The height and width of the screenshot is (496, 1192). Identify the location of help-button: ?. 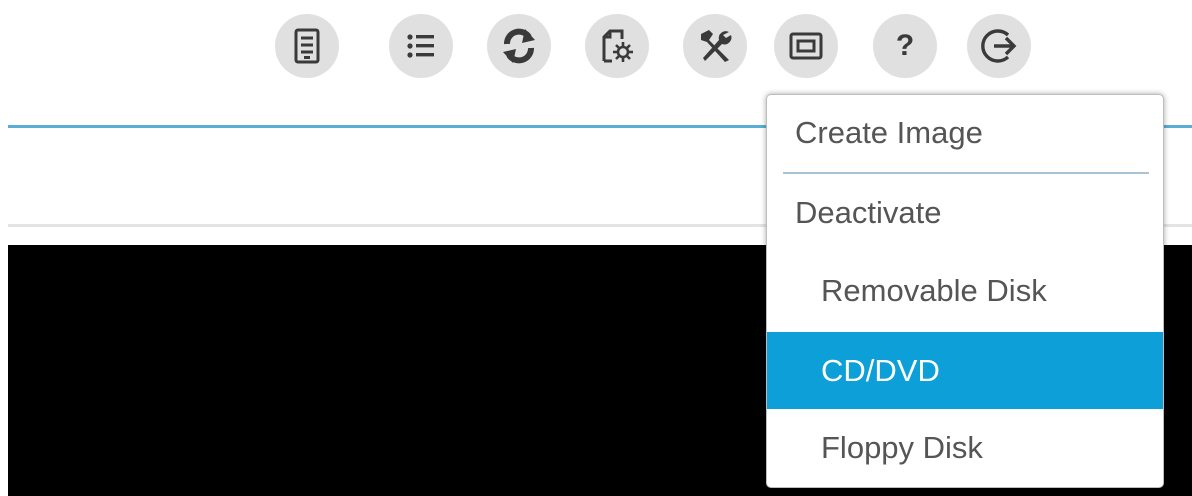
(905, 46).